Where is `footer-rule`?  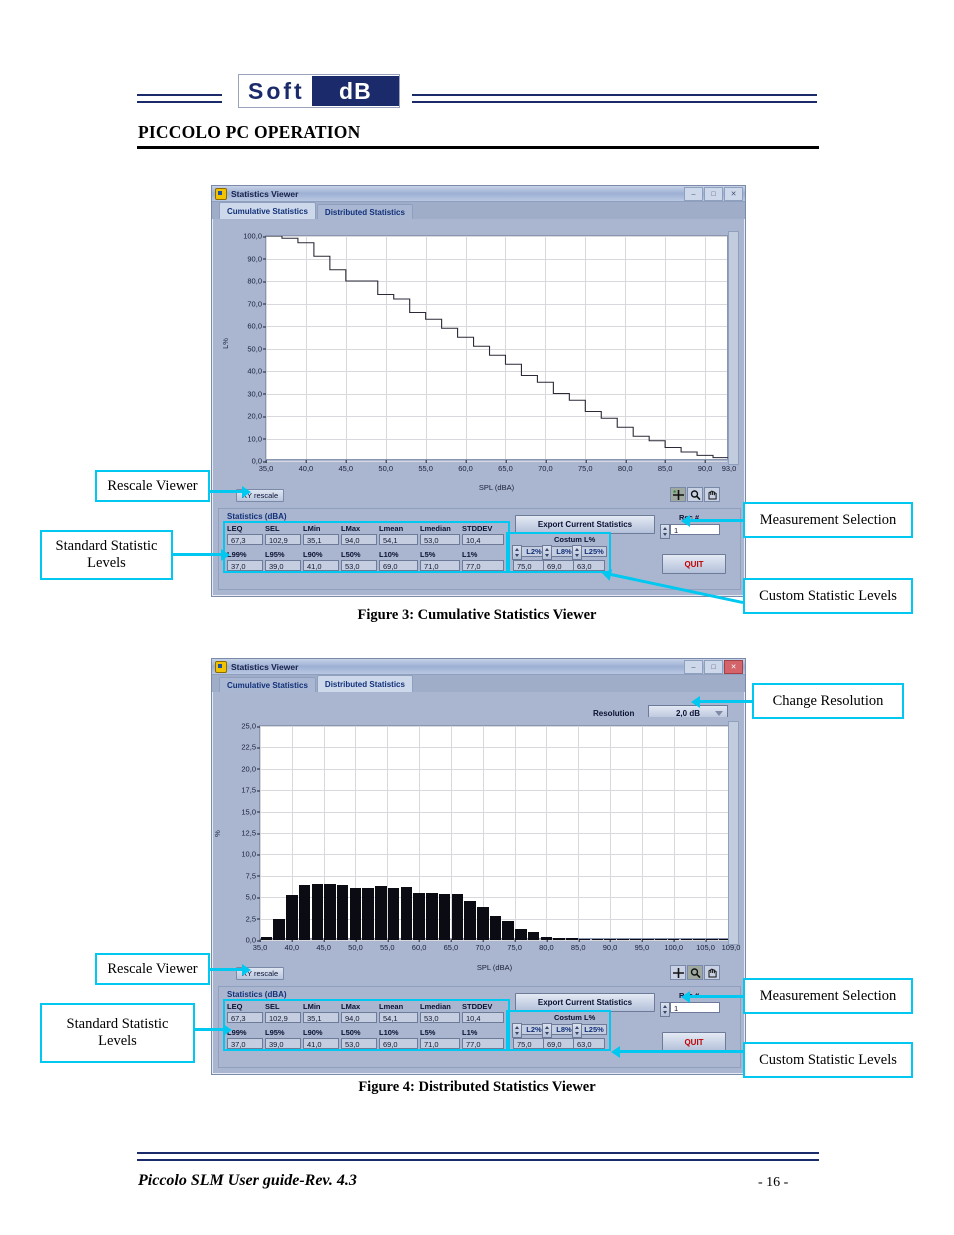 footer-rule is located at coordinates (478, 1156).